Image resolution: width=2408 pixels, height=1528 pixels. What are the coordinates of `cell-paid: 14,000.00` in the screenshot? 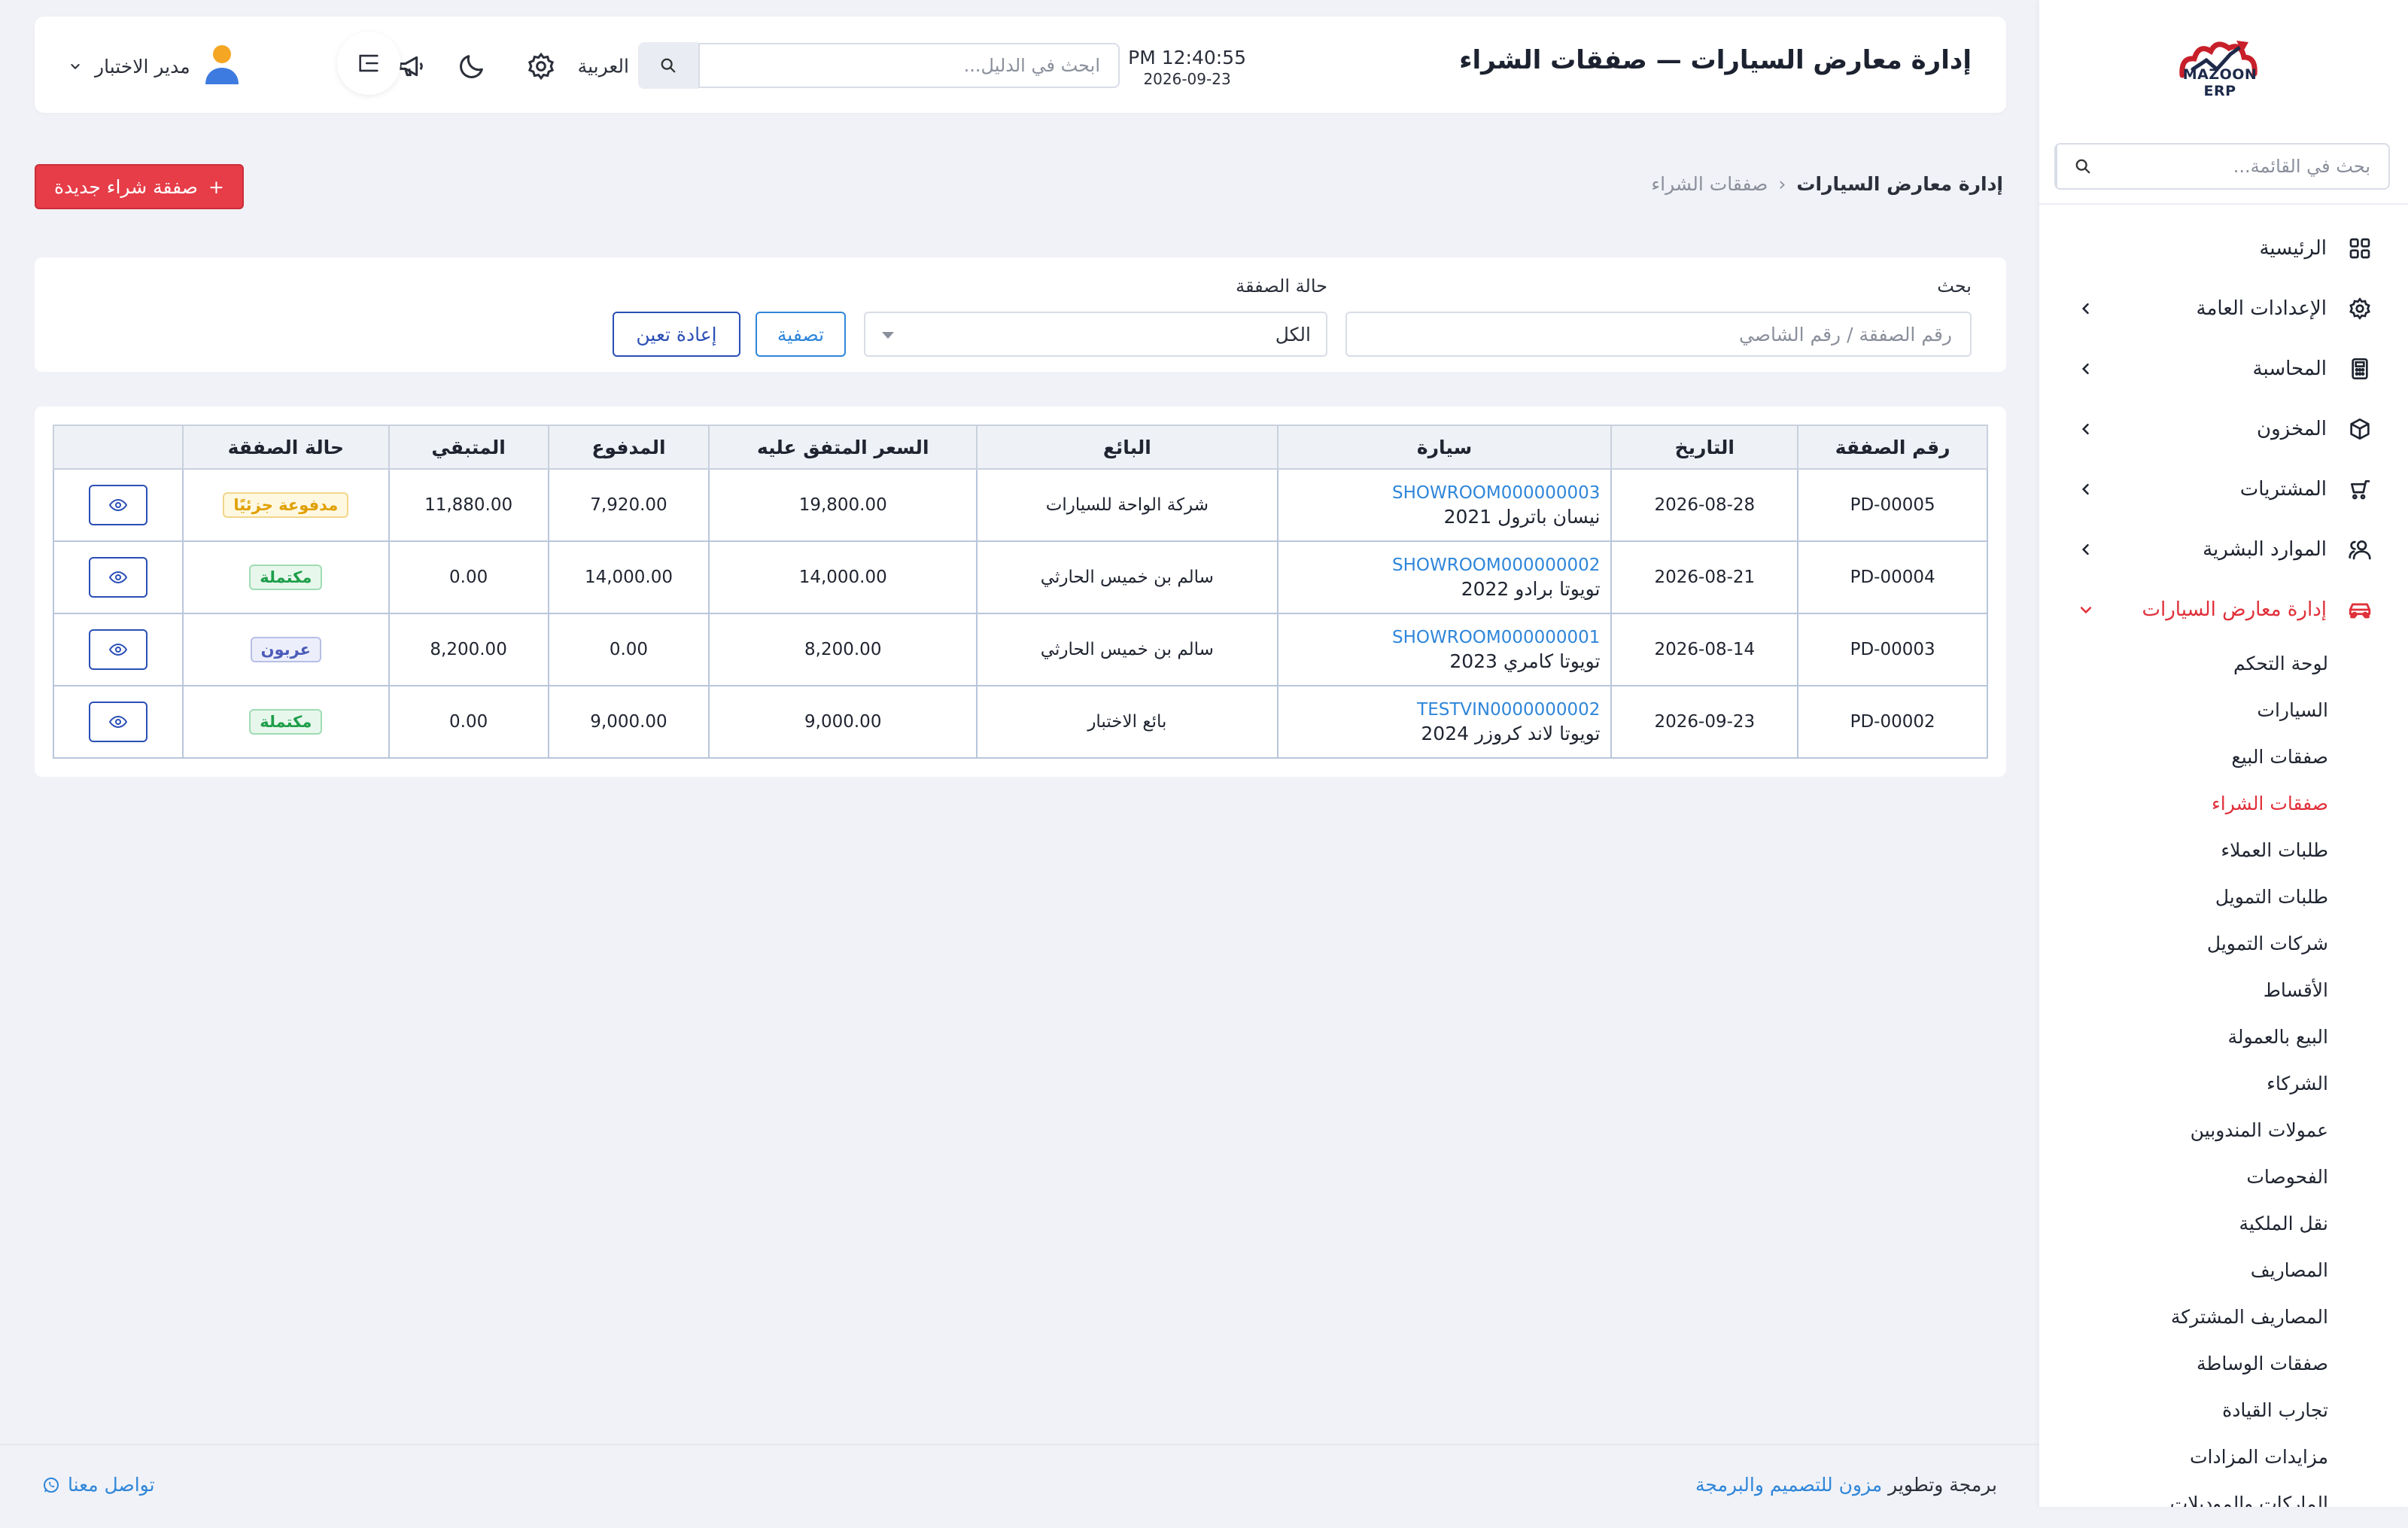 It's located at (628, 577).